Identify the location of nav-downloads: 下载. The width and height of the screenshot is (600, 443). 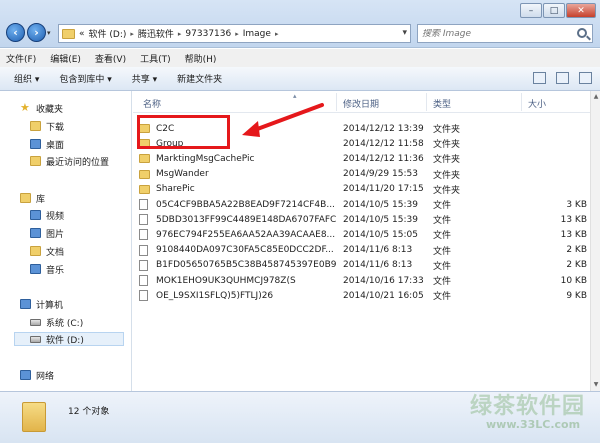
(47, 126).